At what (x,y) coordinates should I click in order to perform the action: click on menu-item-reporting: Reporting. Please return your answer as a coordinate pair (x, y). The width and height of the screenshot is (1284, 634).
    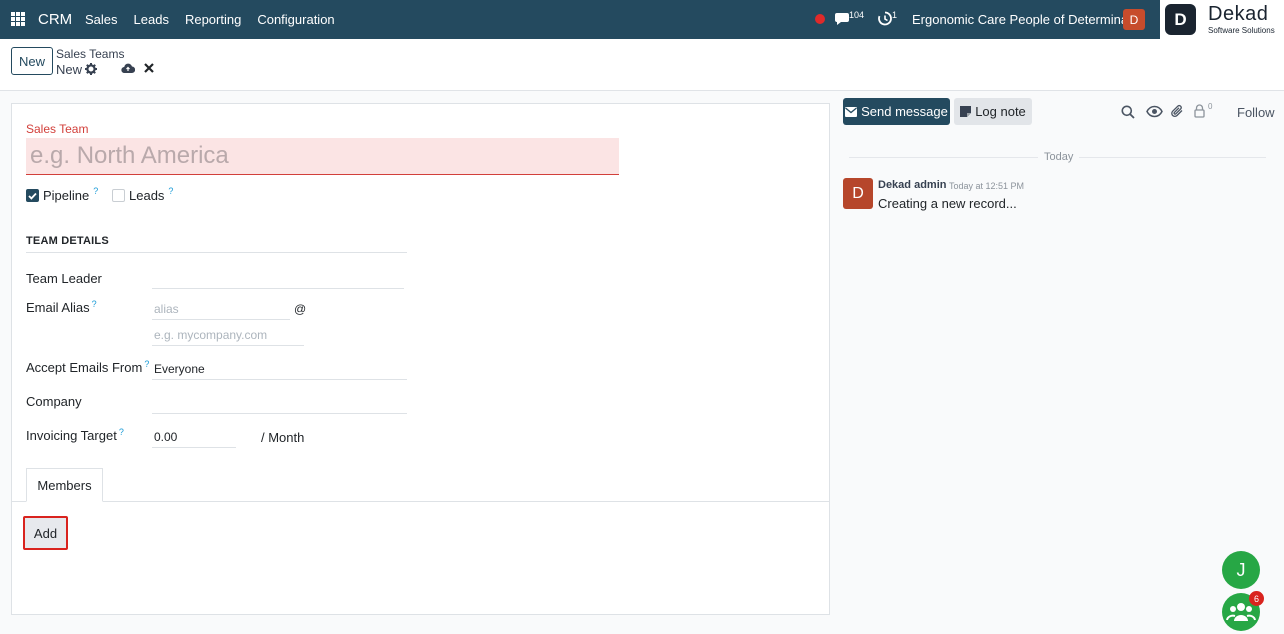
    Looking at the image, I should click on (213, 19).